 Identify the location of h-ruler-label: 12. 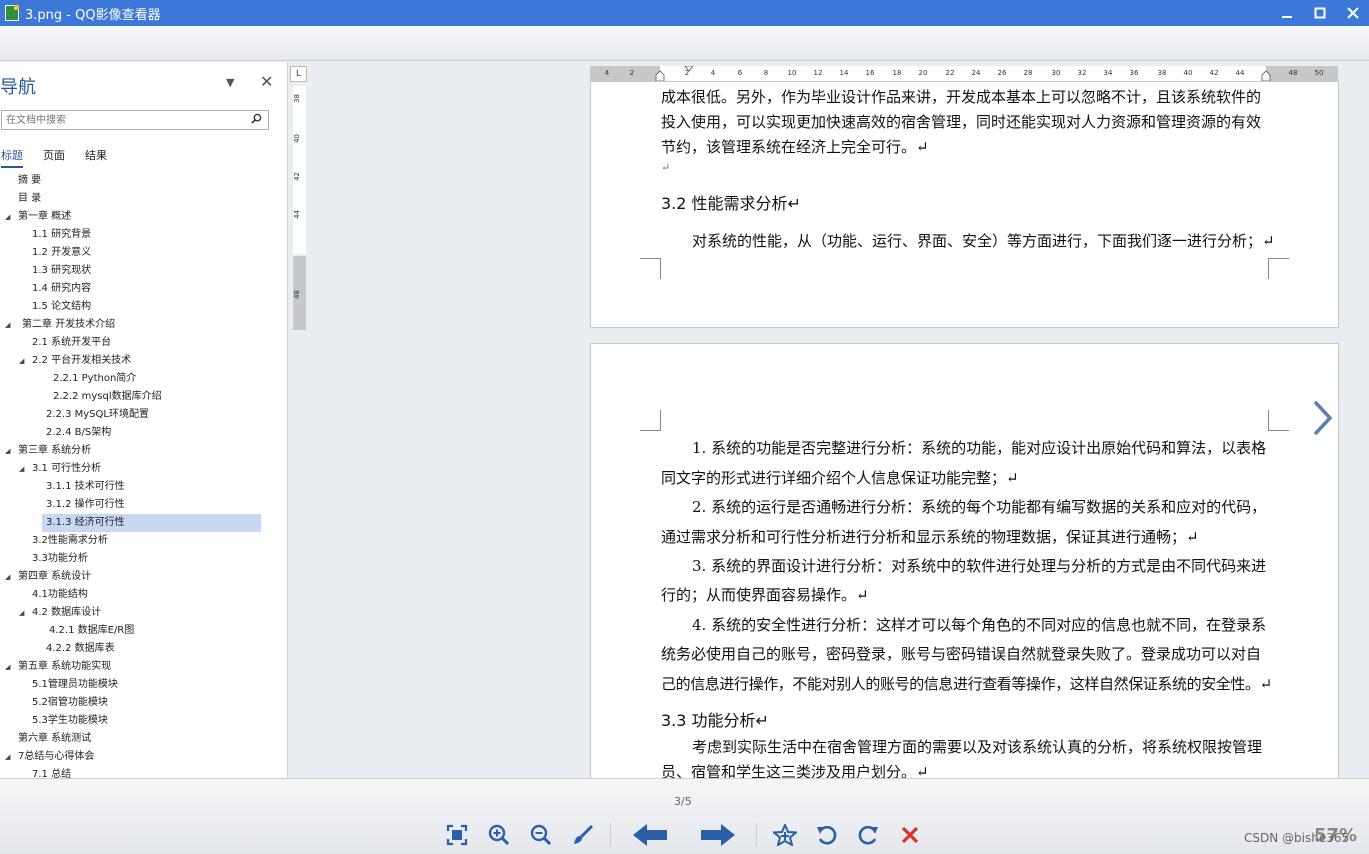
(818, 73).